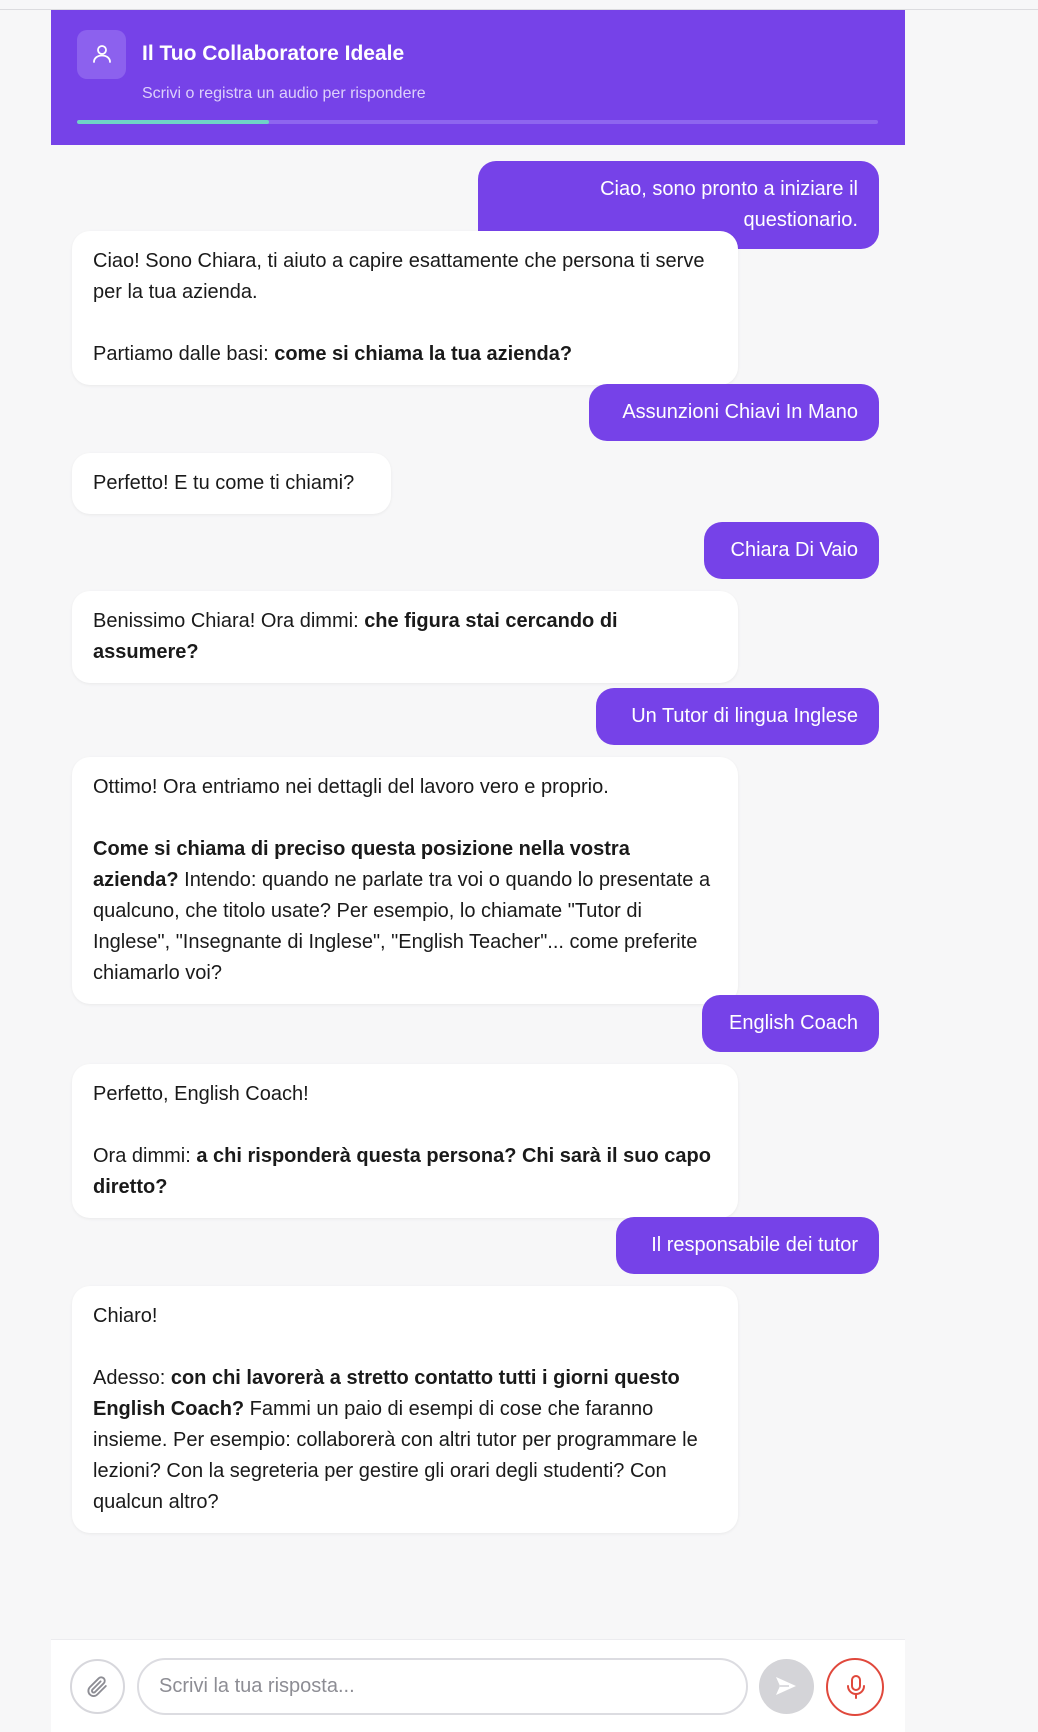 The height and width of the screenshot is (1732, 1038). What do you see at coordinates (173, 122) in the screenshot?
I see `progress-bar-fill` at bounding box center [173, 122].